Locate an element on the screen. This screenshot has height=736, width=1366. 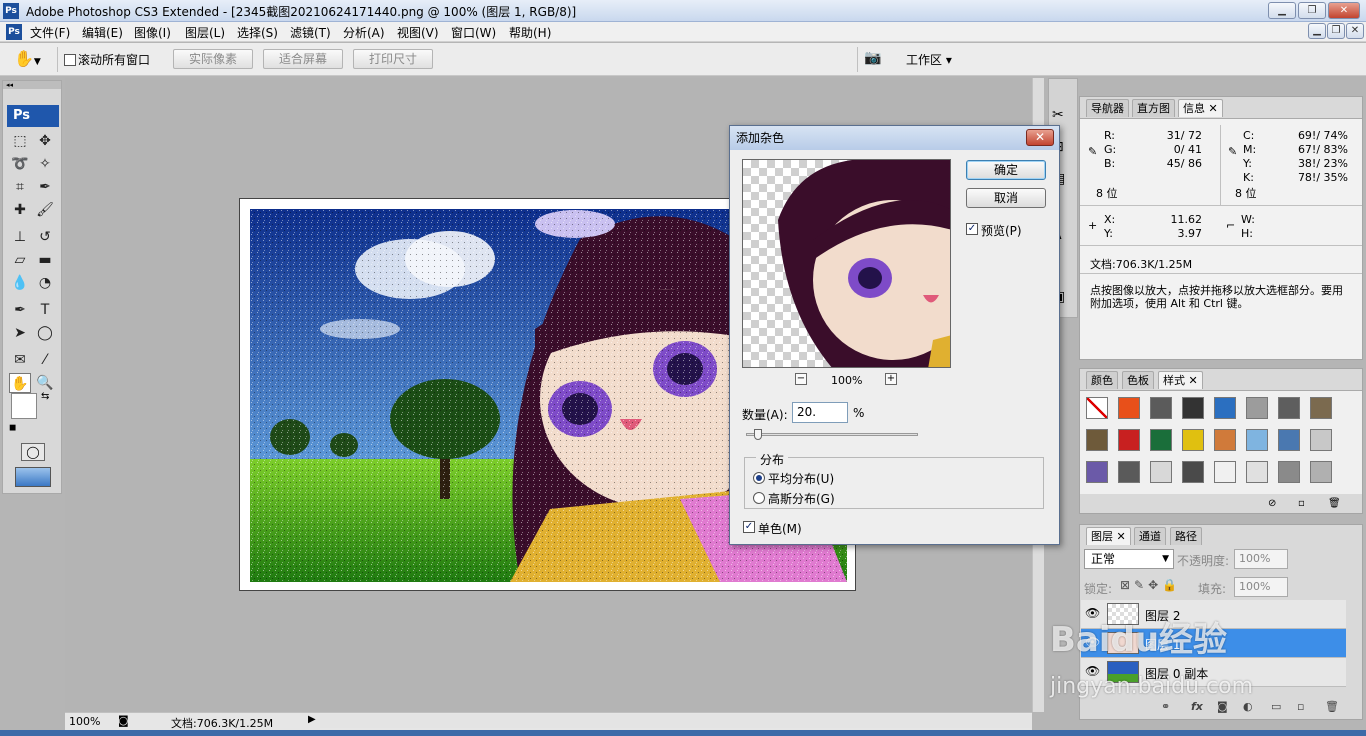
add-mask-icon: ◙ is located at coordinates (1222, 706).